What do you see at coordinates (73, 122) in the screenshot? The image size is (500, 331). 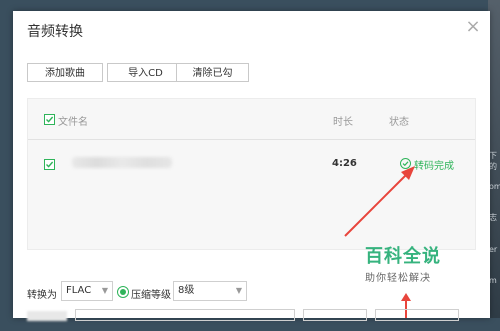 I see `column-header-filename: 文件名` at bounding box center [73, 122].